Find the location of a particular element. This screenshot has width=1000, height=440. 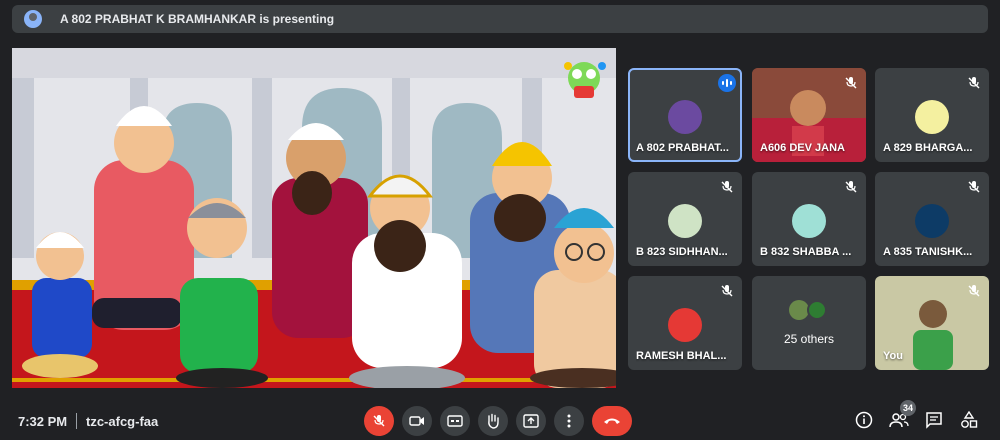

captions-icon is located at coordinates (455, 421).